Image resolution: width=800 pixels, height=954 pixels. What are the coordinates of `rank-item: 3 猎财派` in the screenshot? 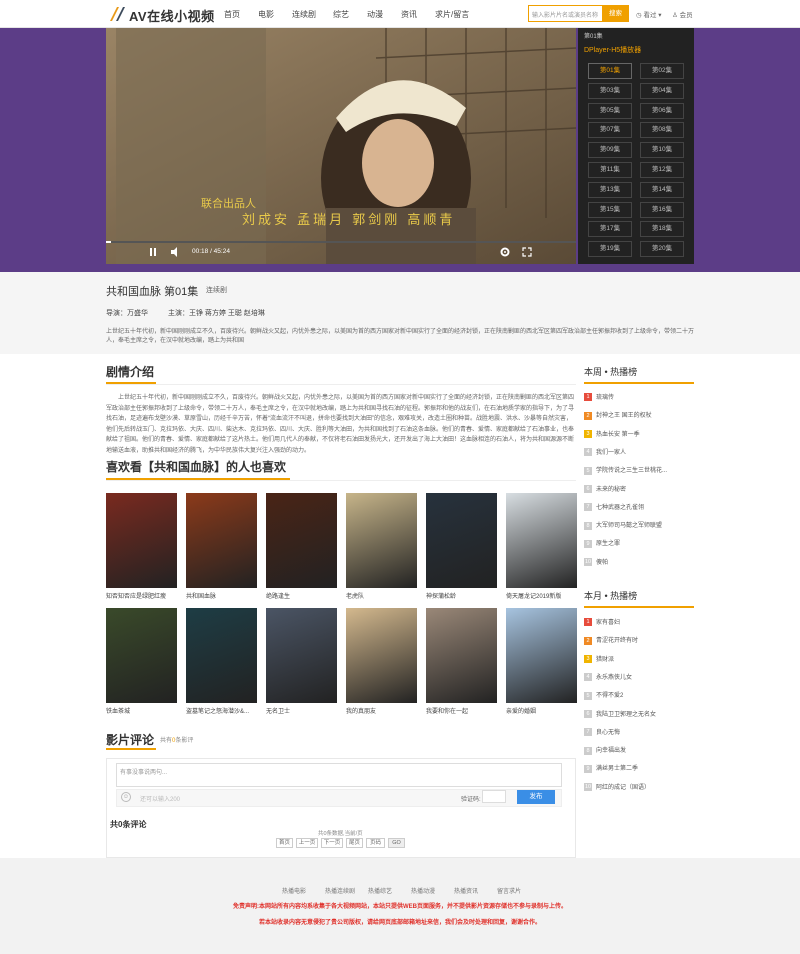 It's located at (599, 659).